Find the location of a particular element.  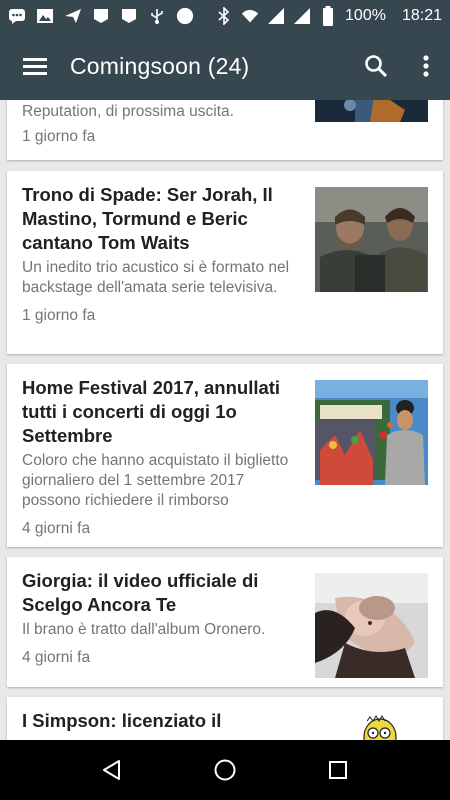

bluetooth-icon is located at coordinates (224, 16).